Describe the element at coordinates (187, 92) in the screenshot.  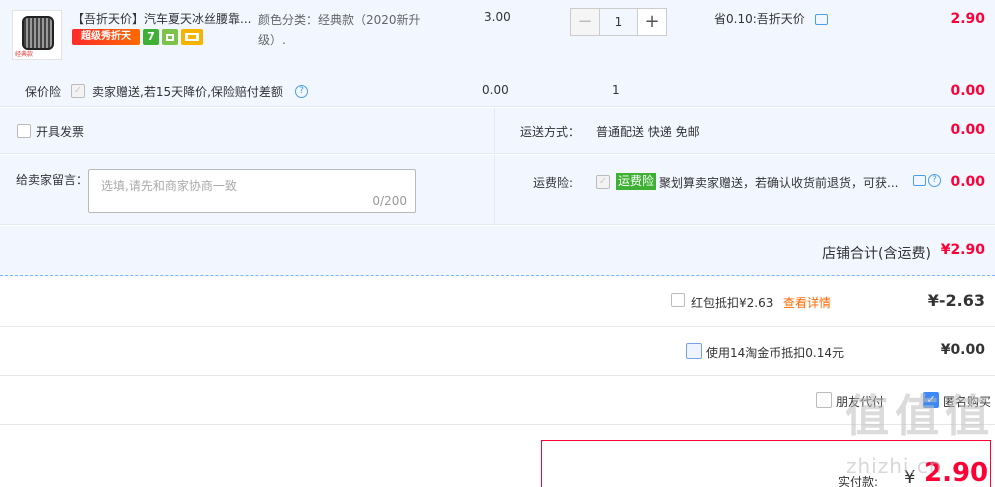
I see `price-protection-desc: 卖家赠送,若15天降价,保险赔付差额` at that location.